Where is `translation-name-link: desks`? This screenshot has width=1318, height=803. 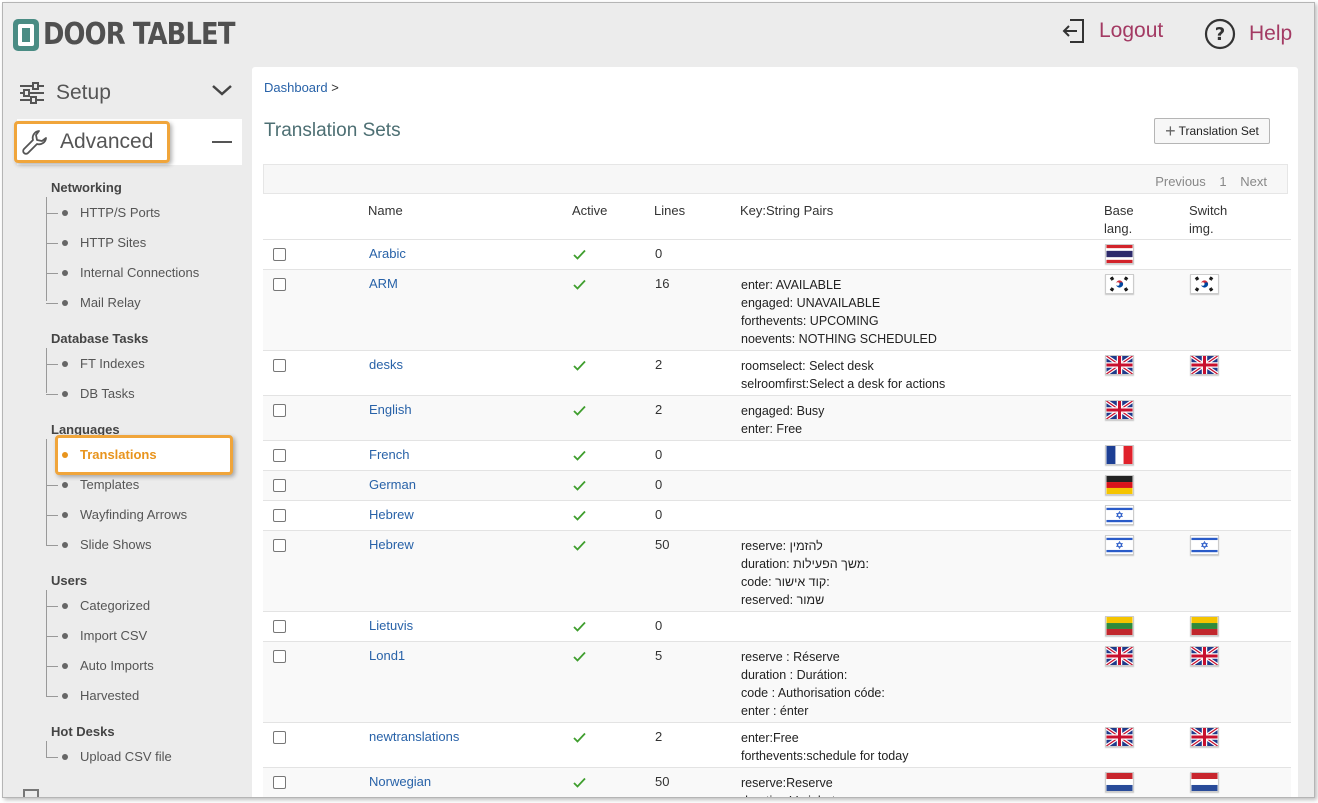 translation-name-link: desks is located at coordinates (386, 364).